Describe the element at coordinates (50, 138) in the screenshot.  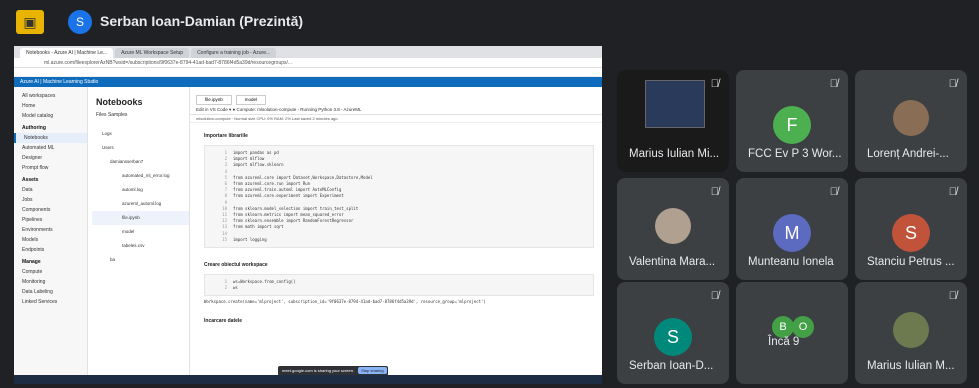
I see `nav-item: Notebooks` at that location.